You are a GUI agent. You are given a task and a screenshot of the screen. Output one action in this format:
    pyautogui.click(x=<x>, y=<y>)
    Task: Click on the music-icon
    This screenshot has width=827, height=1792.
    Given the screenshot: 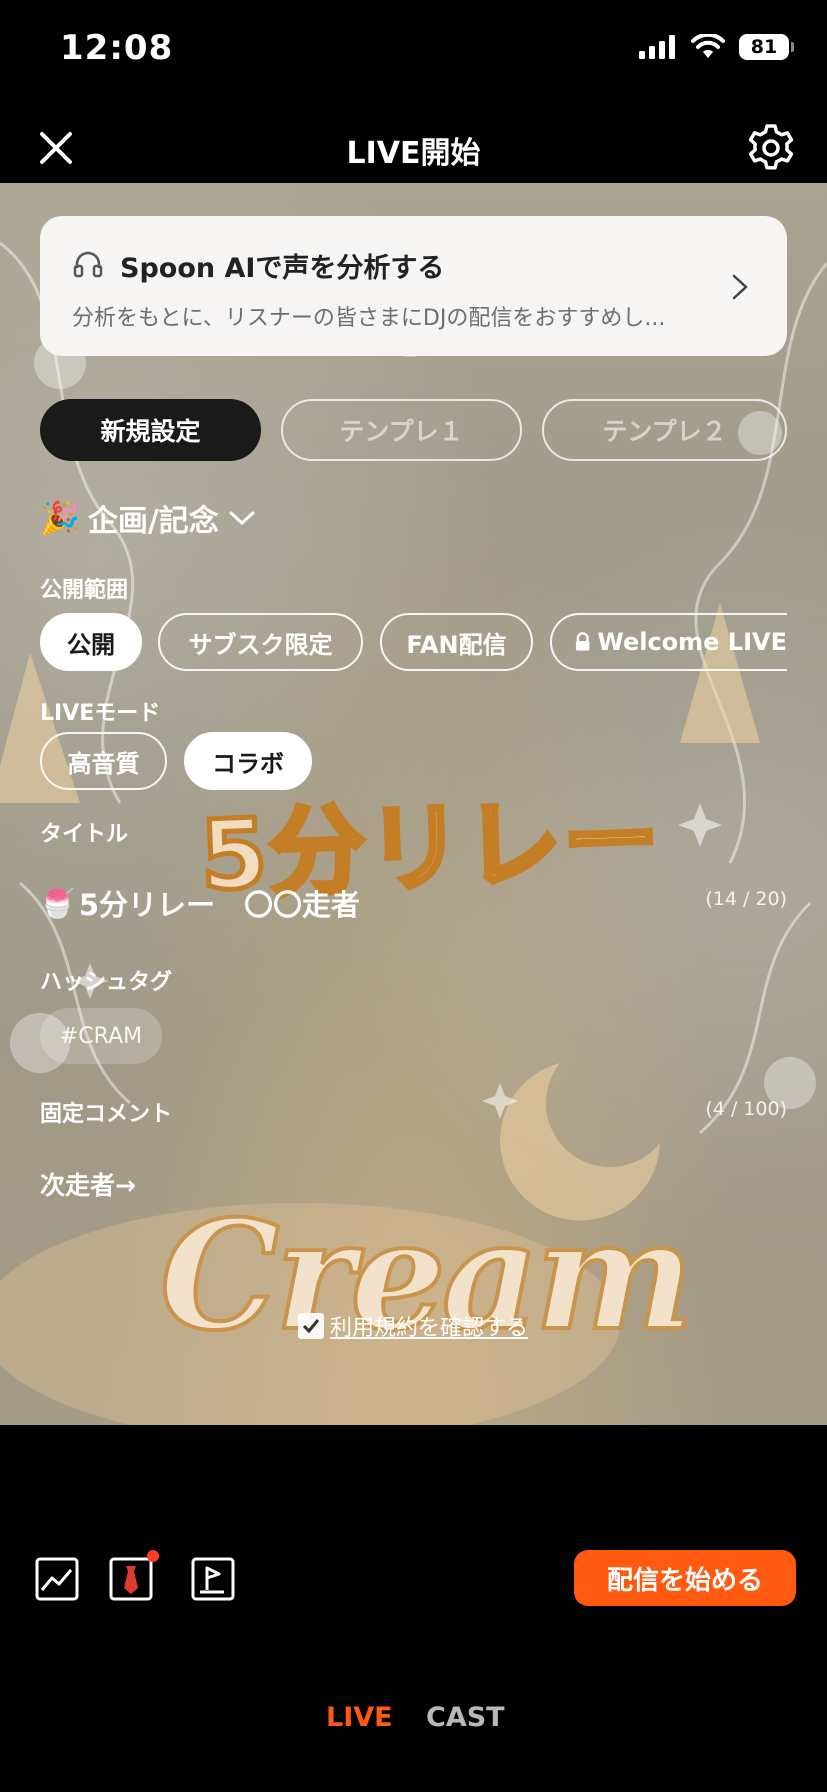 What is the action you would take?
    pyautogui.click(x=213, y=1579)
    